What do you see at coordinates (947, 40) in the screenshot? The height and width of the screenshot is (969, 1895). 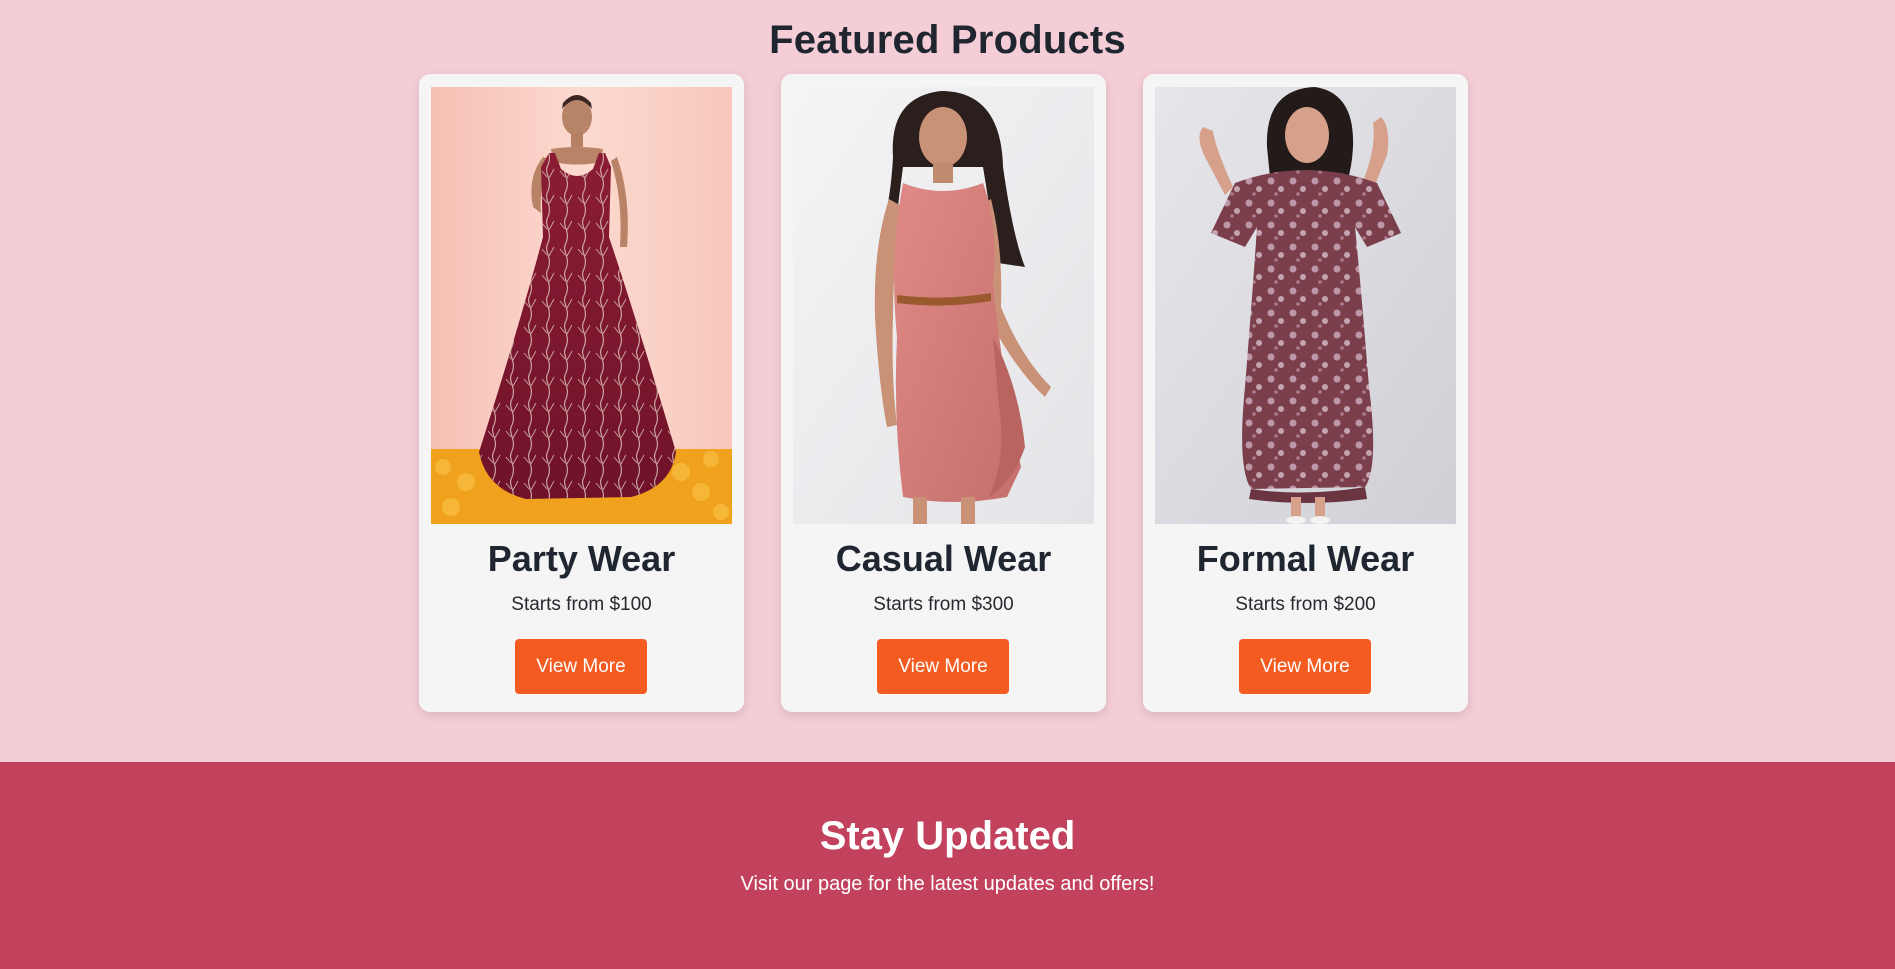 I see `featured-products-title: Featured Products` at bounding box center [947, 40].